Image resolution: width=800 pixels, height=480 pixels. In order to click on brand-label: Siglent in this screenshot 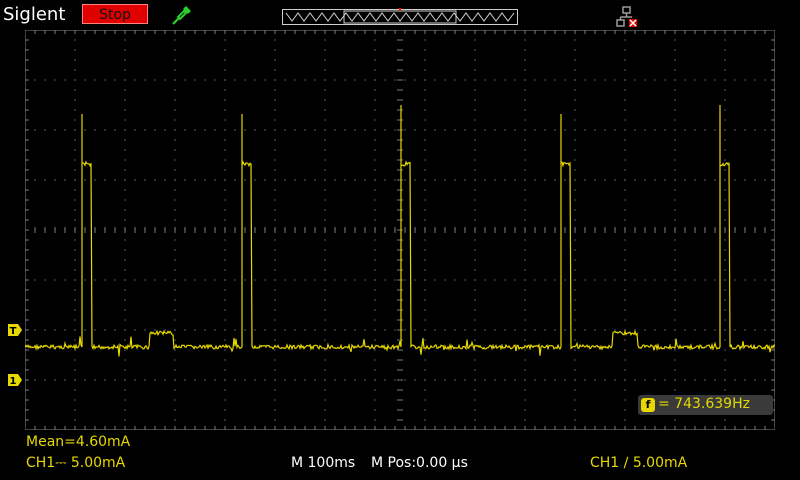, I will do `click(34, 14)`.